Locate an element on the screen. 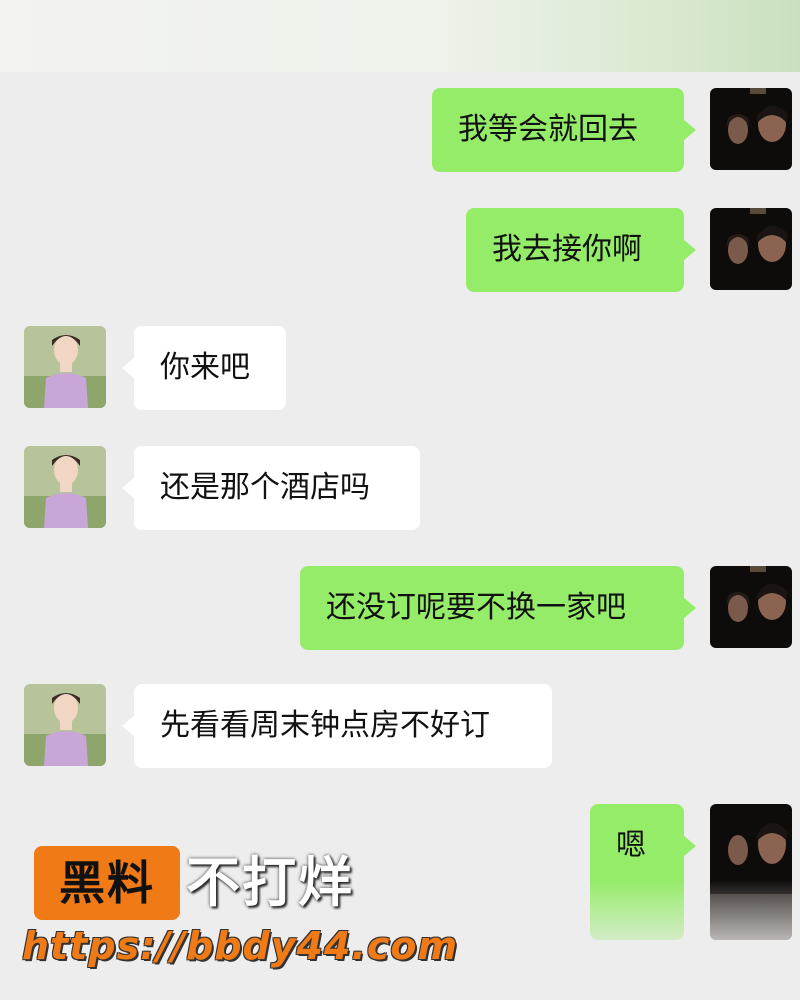  message-bubble: 我等会就回去 is located at coordinates (564, 130).